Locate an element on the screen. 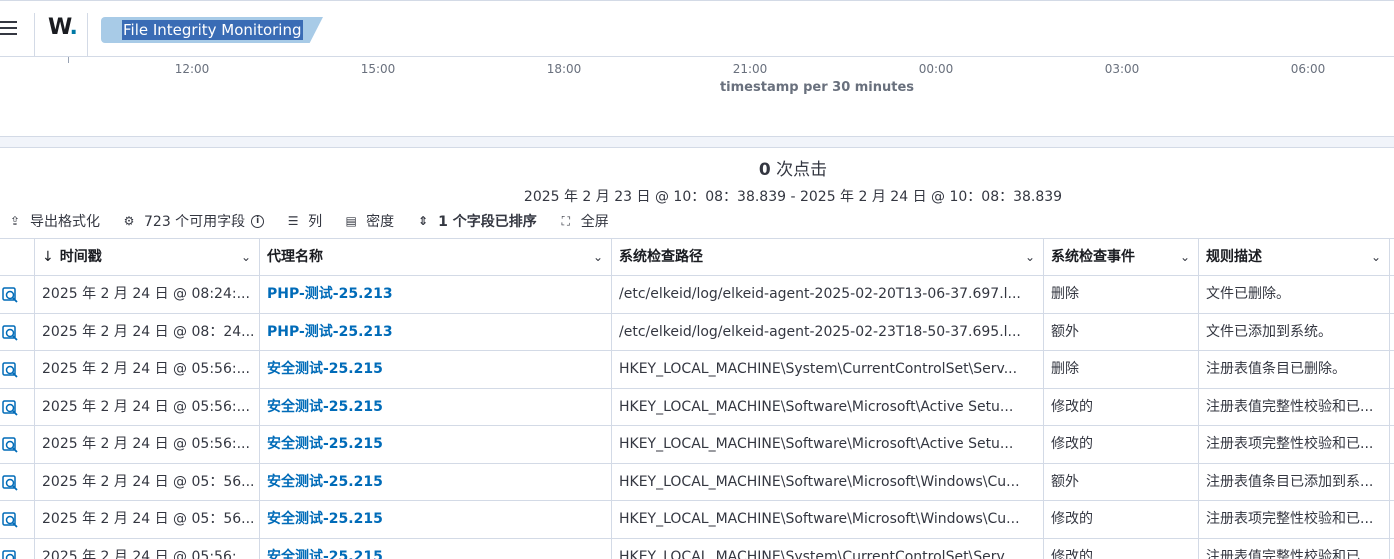  sort-icon: ⇕ is located at coordinates (423, 221).